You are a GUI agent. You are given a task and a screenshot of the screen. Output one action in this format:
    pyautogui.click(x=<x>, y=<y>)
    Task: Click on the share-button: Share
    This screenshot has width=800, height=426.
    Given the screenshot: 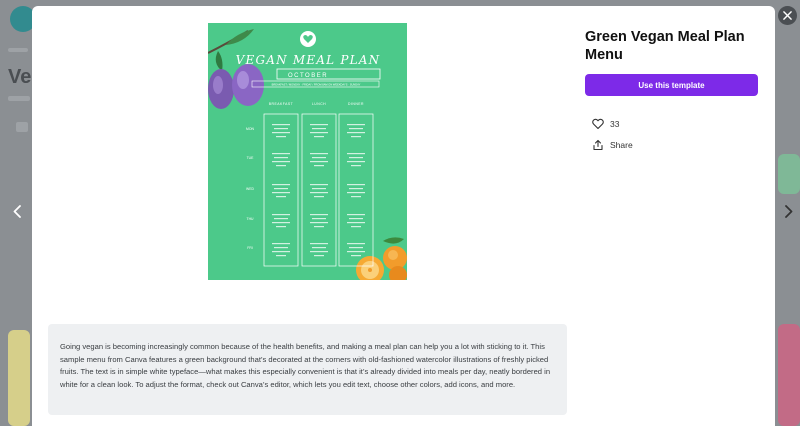 What is the action you would take?
    pyautogui.click(x=612, y=145)
    